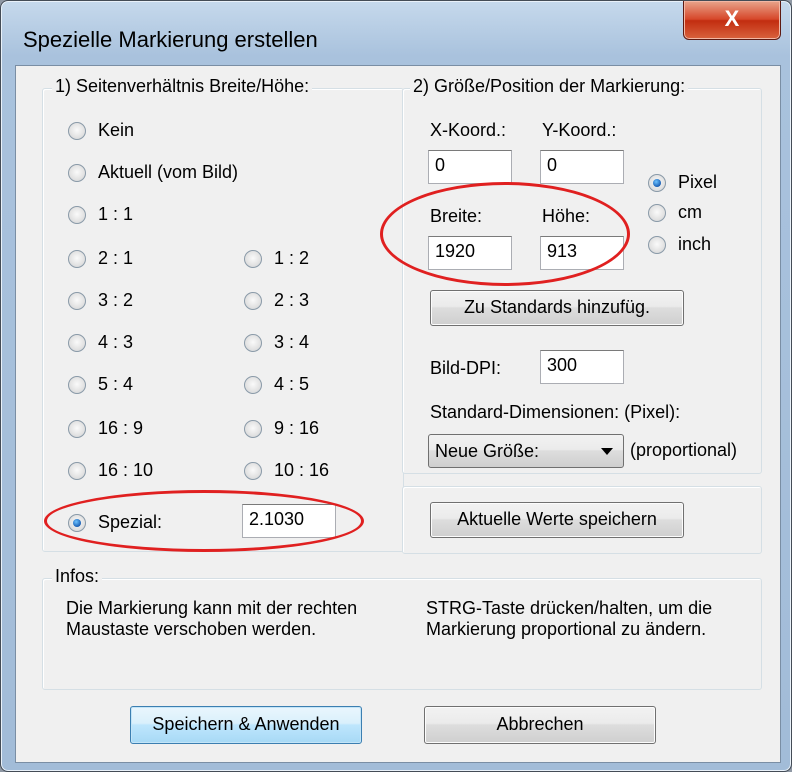  I want to click on x-coord-label: X-Koord.:, so click(468, 130).